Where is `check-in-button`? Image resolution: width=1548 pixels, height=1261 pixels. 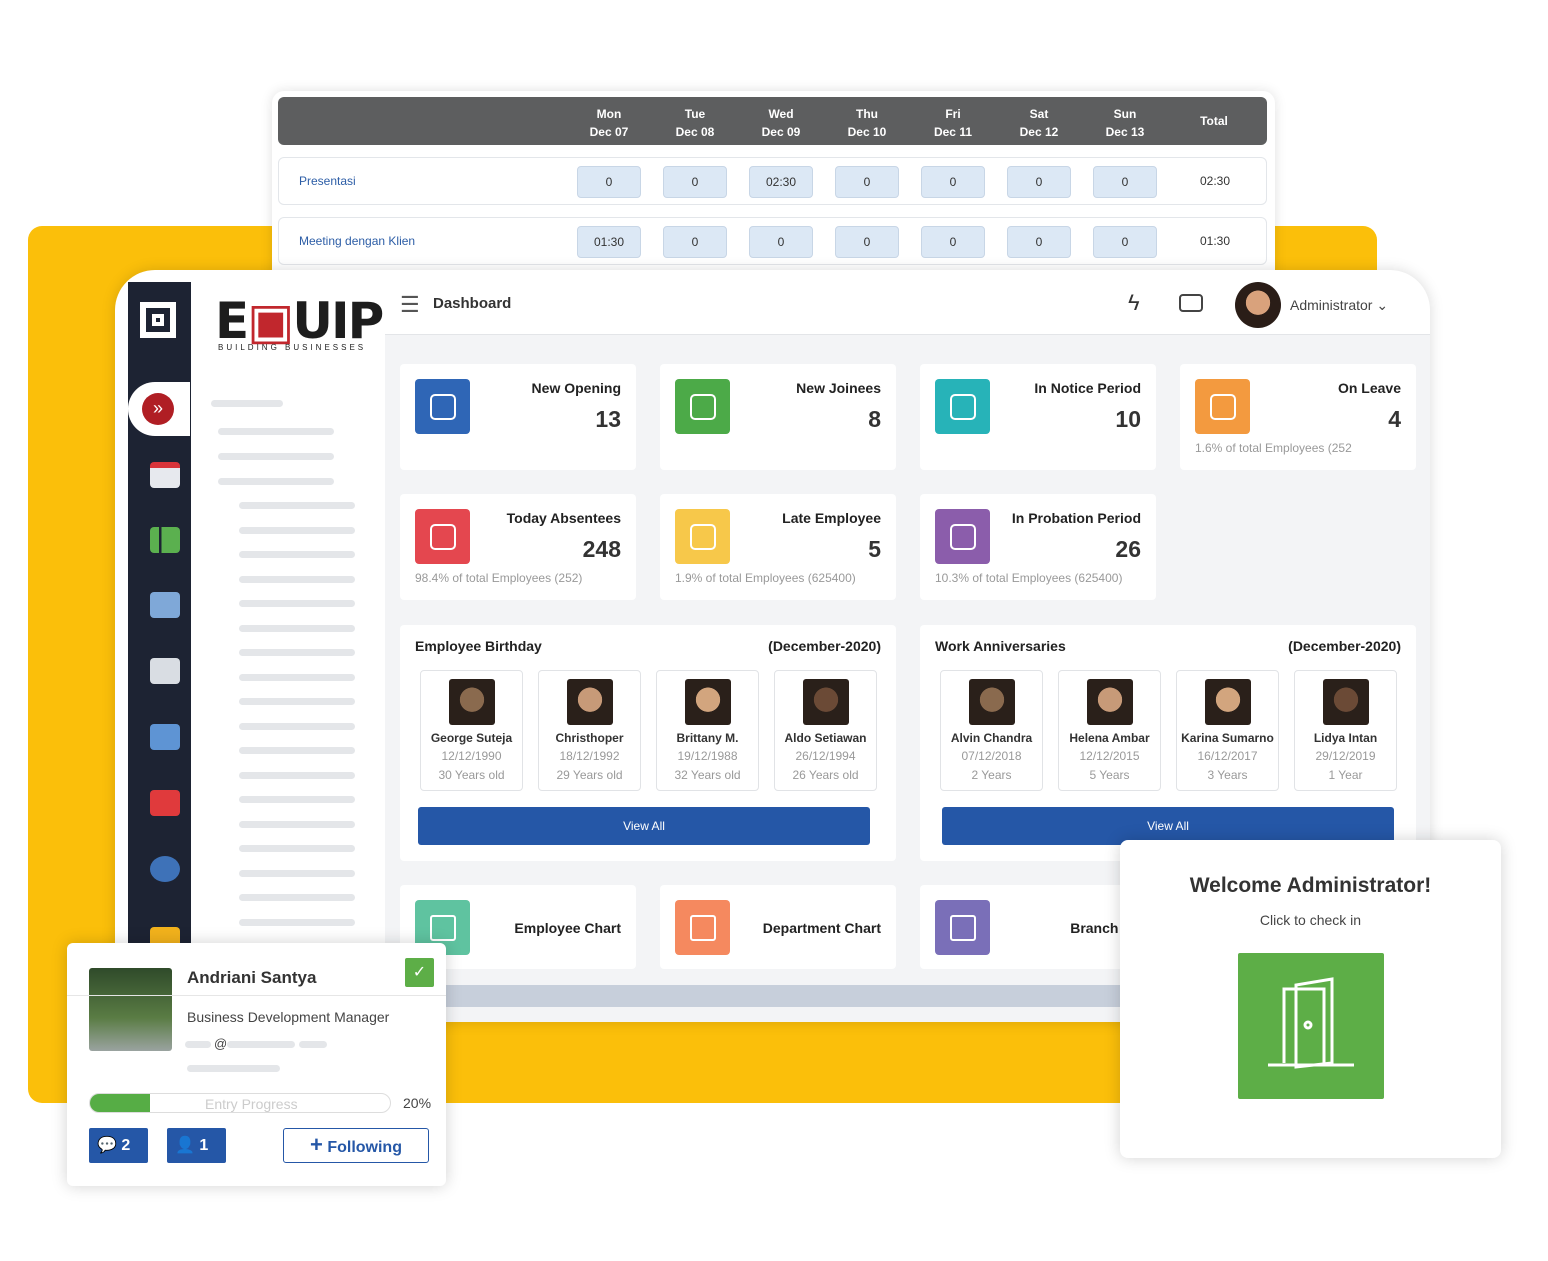 check-in-button is located at coordinates (1311, 1026).